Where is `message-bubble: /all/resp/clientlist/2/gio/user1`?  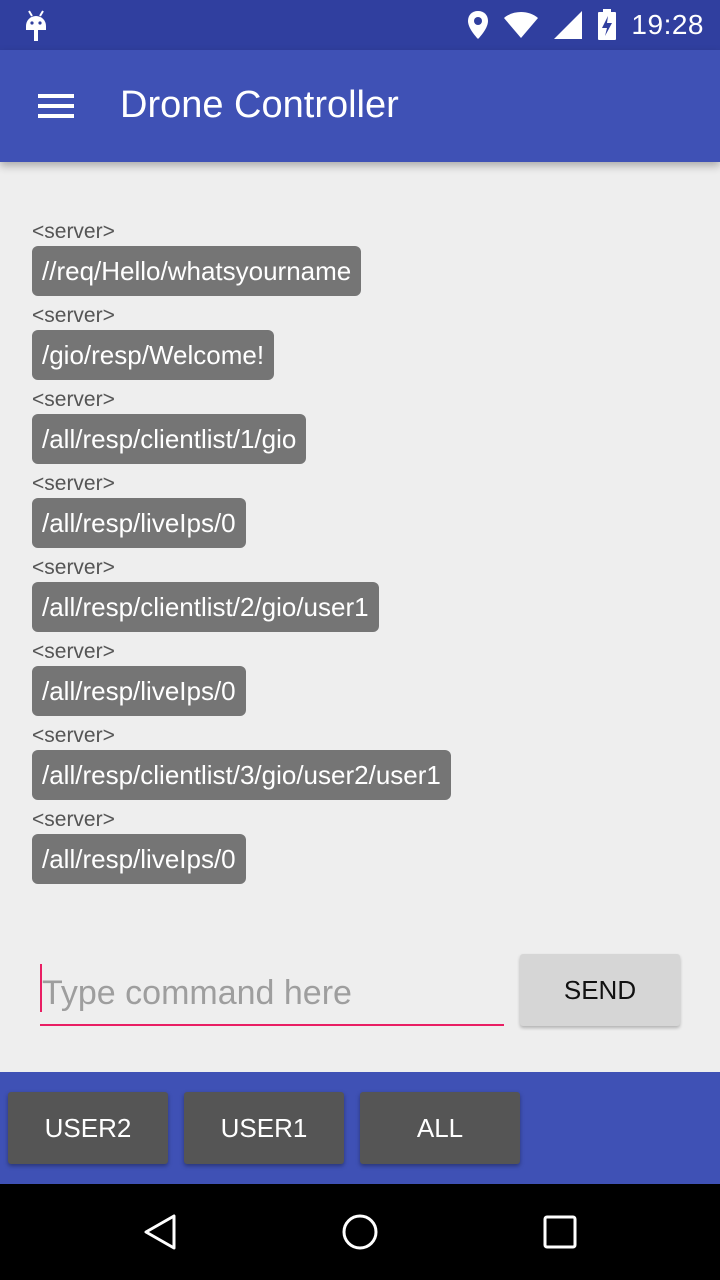 message-bubble: /all/resp/clientlist/2/gio/user1 is located at coordinates (205, 607).